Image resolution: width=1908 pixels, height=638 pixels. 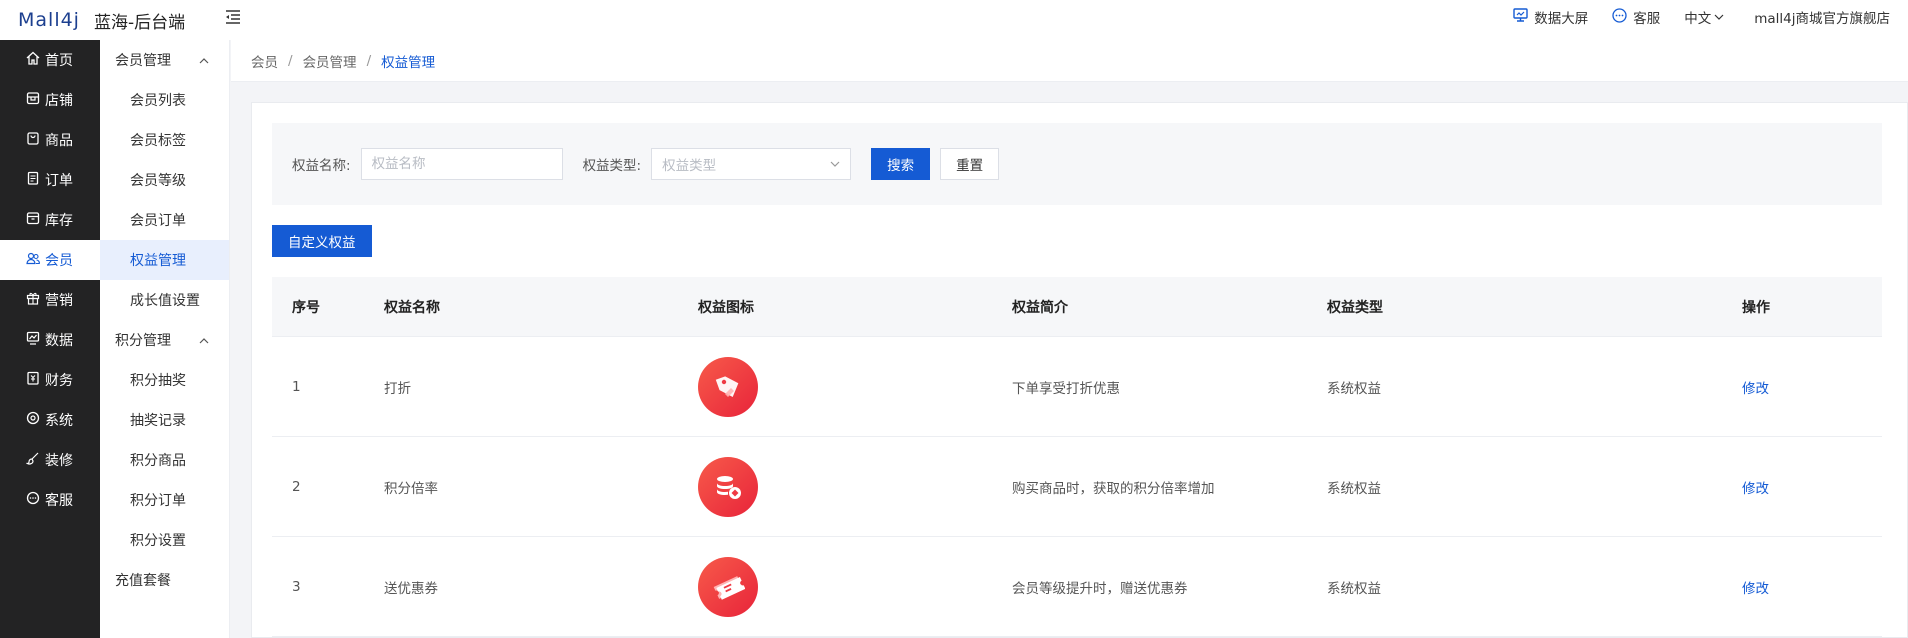 What do you see at coordinates (59, 261) in the screenshot?
I see `nav-label: 会员` at bounding box center [59, 261].